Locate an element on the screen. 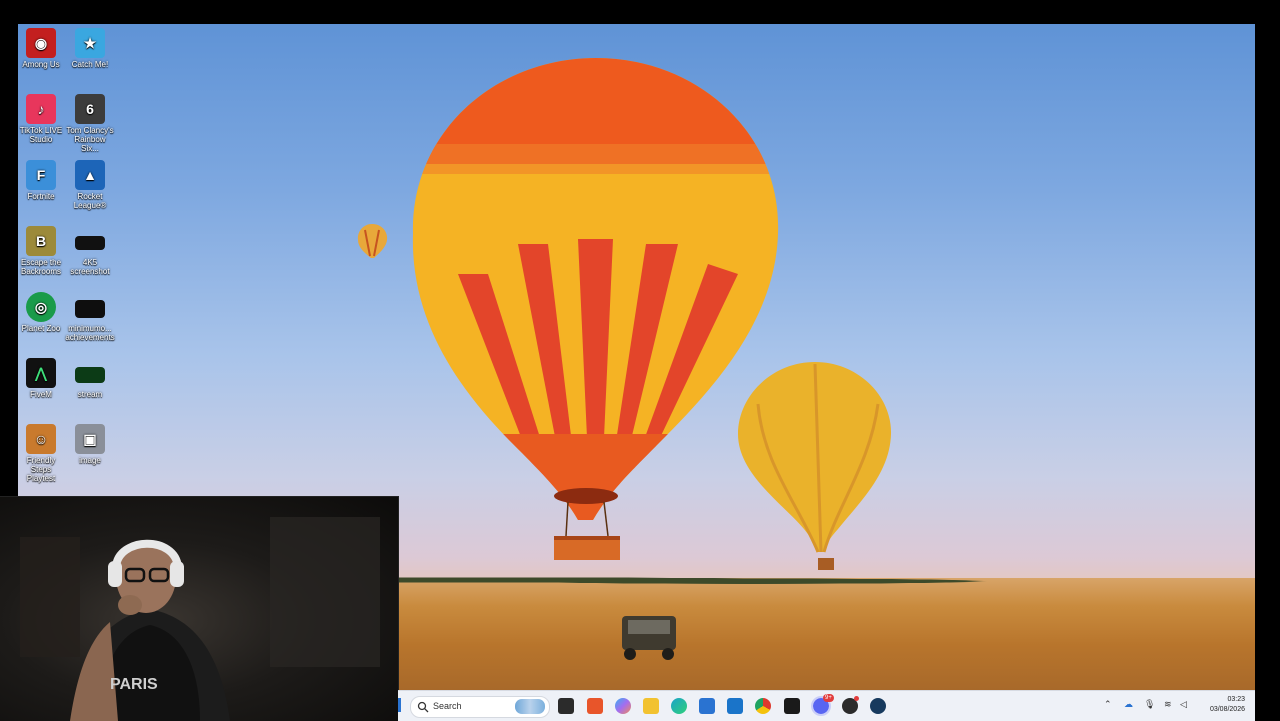 Image resolution: width=1280 pixels, height=721 pixels. chevron-up-icon: ⌃ is located at coordinates (1108, 704).